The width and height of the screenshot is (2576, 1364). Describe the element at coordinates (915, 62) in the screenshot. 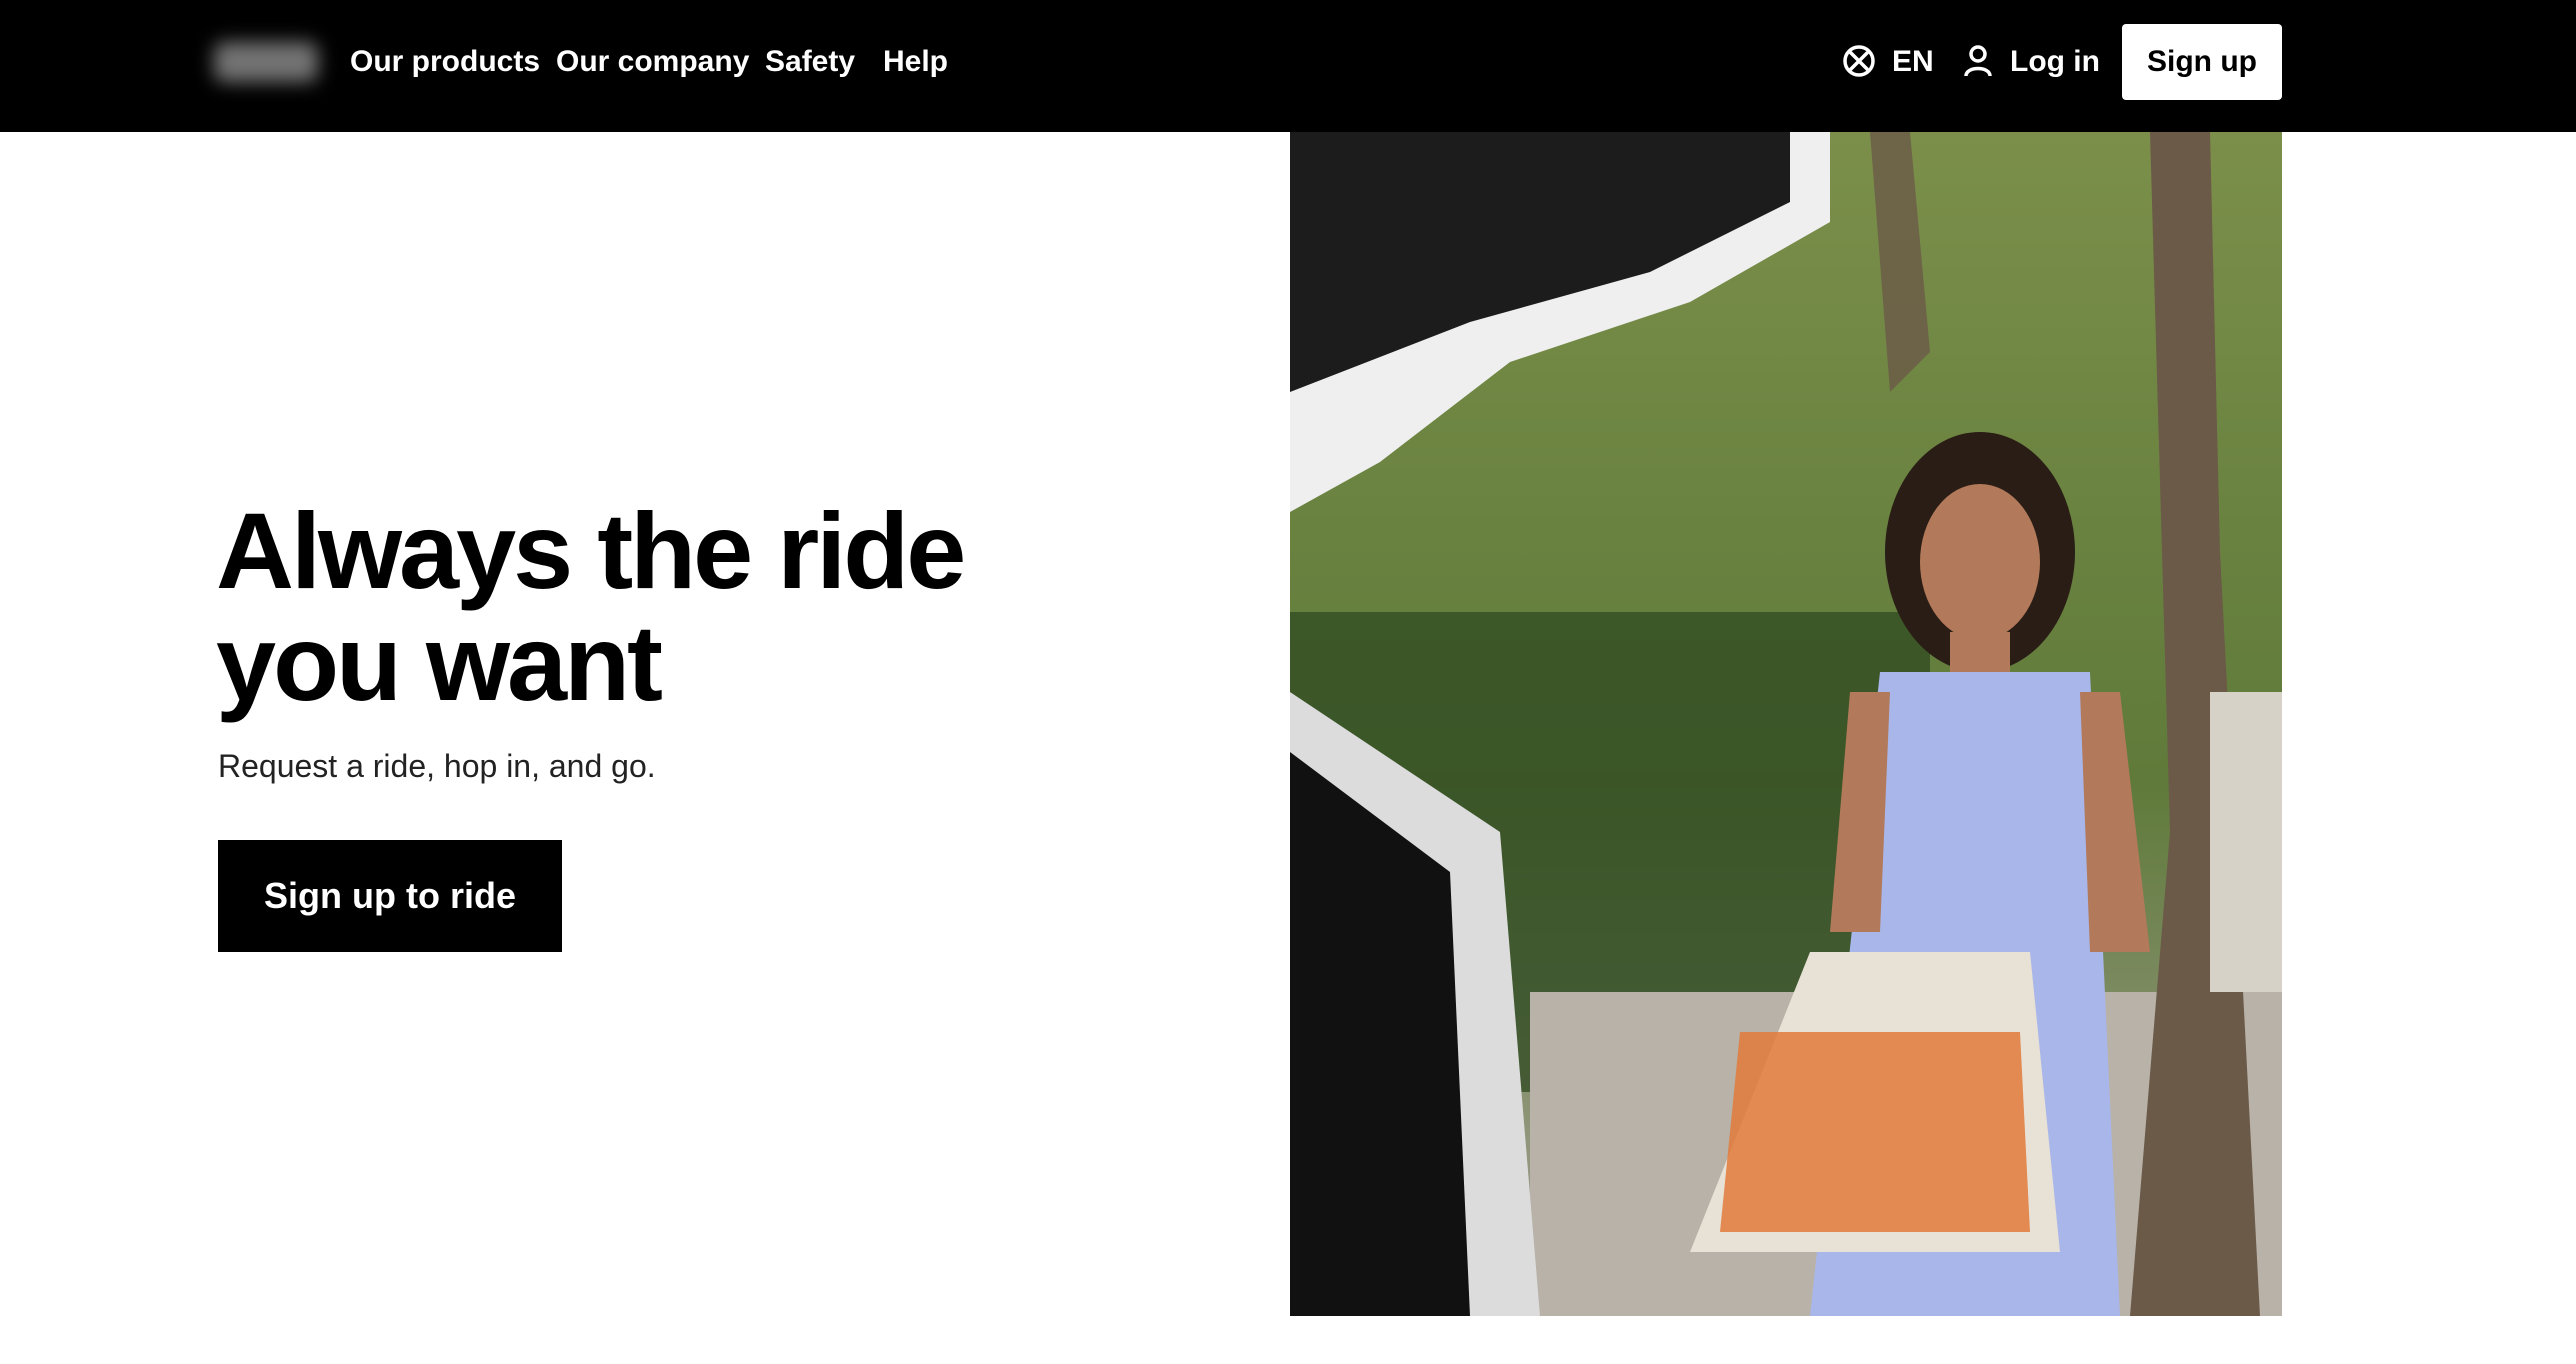

I see `nav-help: Help` at that location.